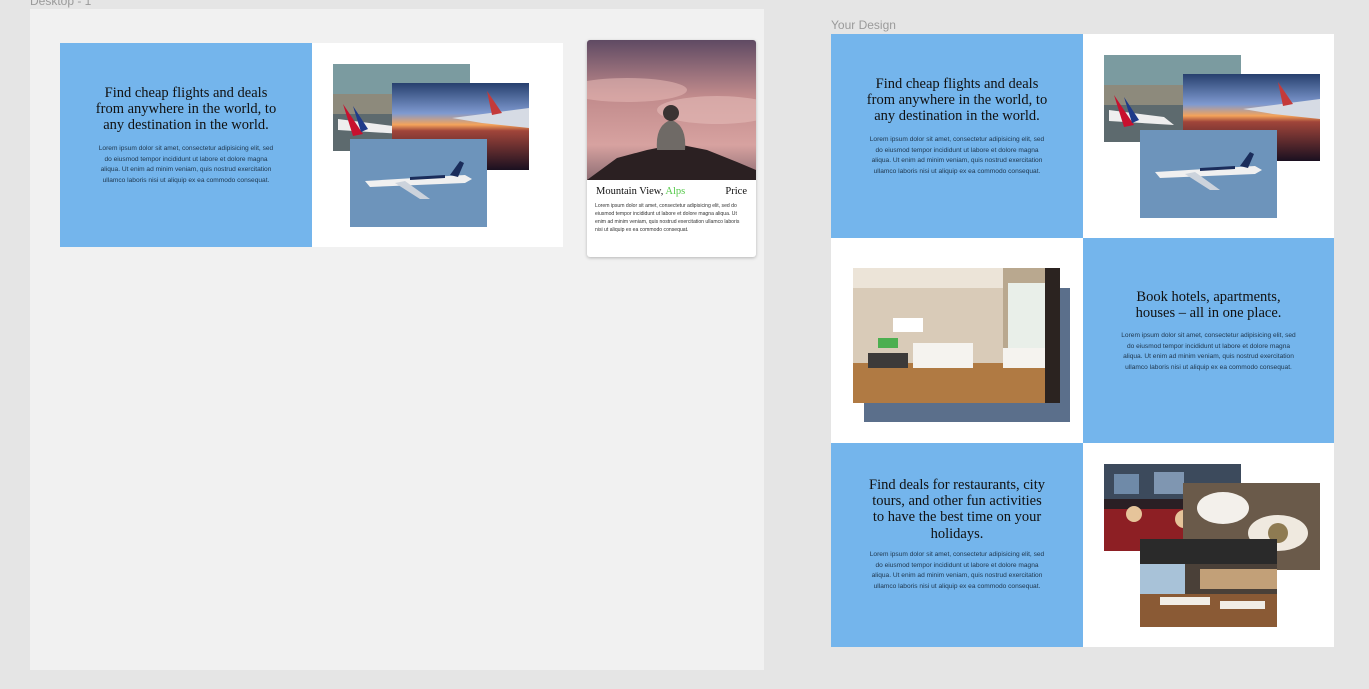  I want to click on design-flights-image-panel, so click(1208, 136).